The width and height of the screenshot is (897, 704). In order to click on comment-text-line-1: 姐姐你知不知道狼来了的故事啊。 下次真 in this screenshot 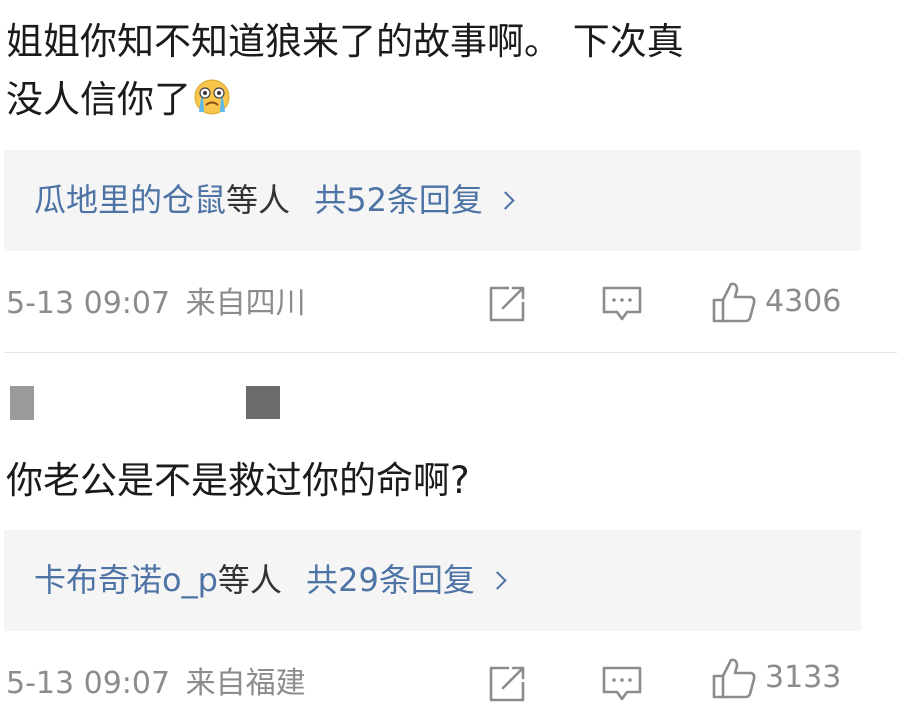, I will do `click(345, 41)`.